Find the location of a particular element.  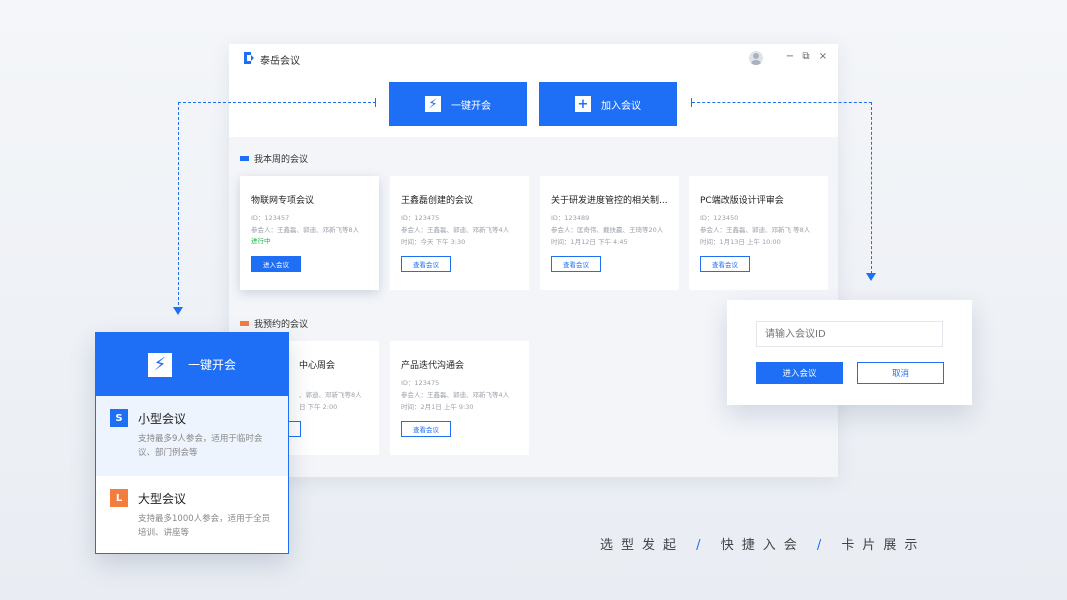

plus-icon: + is located at coordinates (583, 104).